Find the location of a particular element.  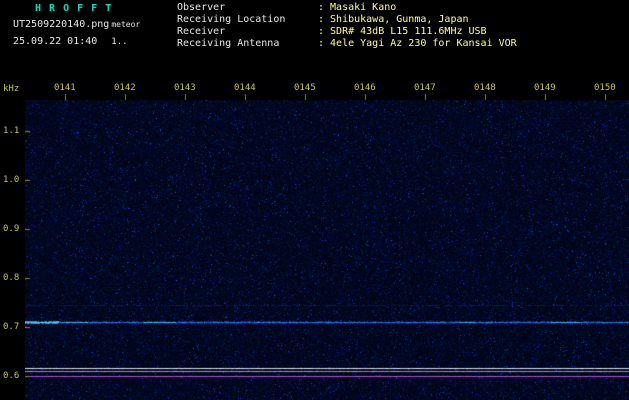

y-tick-label: 1.0 is located at coordinates (11, 180).